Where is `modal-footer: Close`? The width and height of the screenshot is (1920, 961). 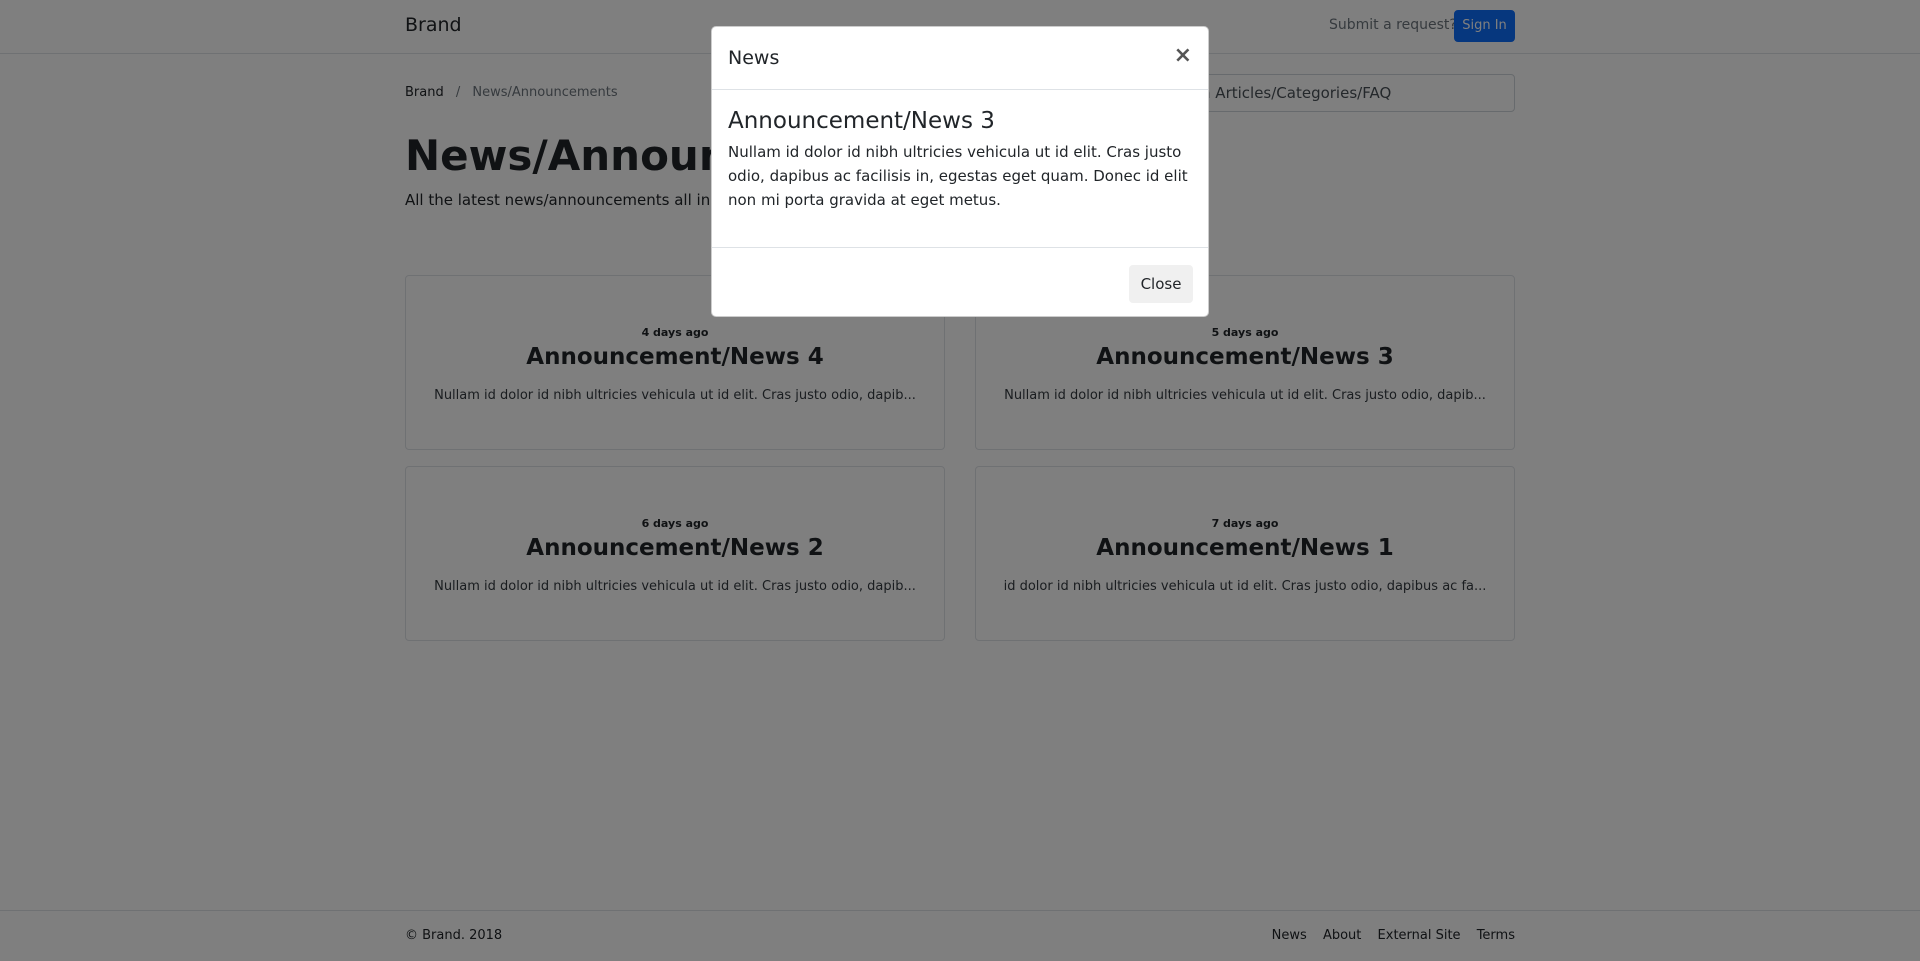
modal-footer: Close is located at coordinates (960, 282).